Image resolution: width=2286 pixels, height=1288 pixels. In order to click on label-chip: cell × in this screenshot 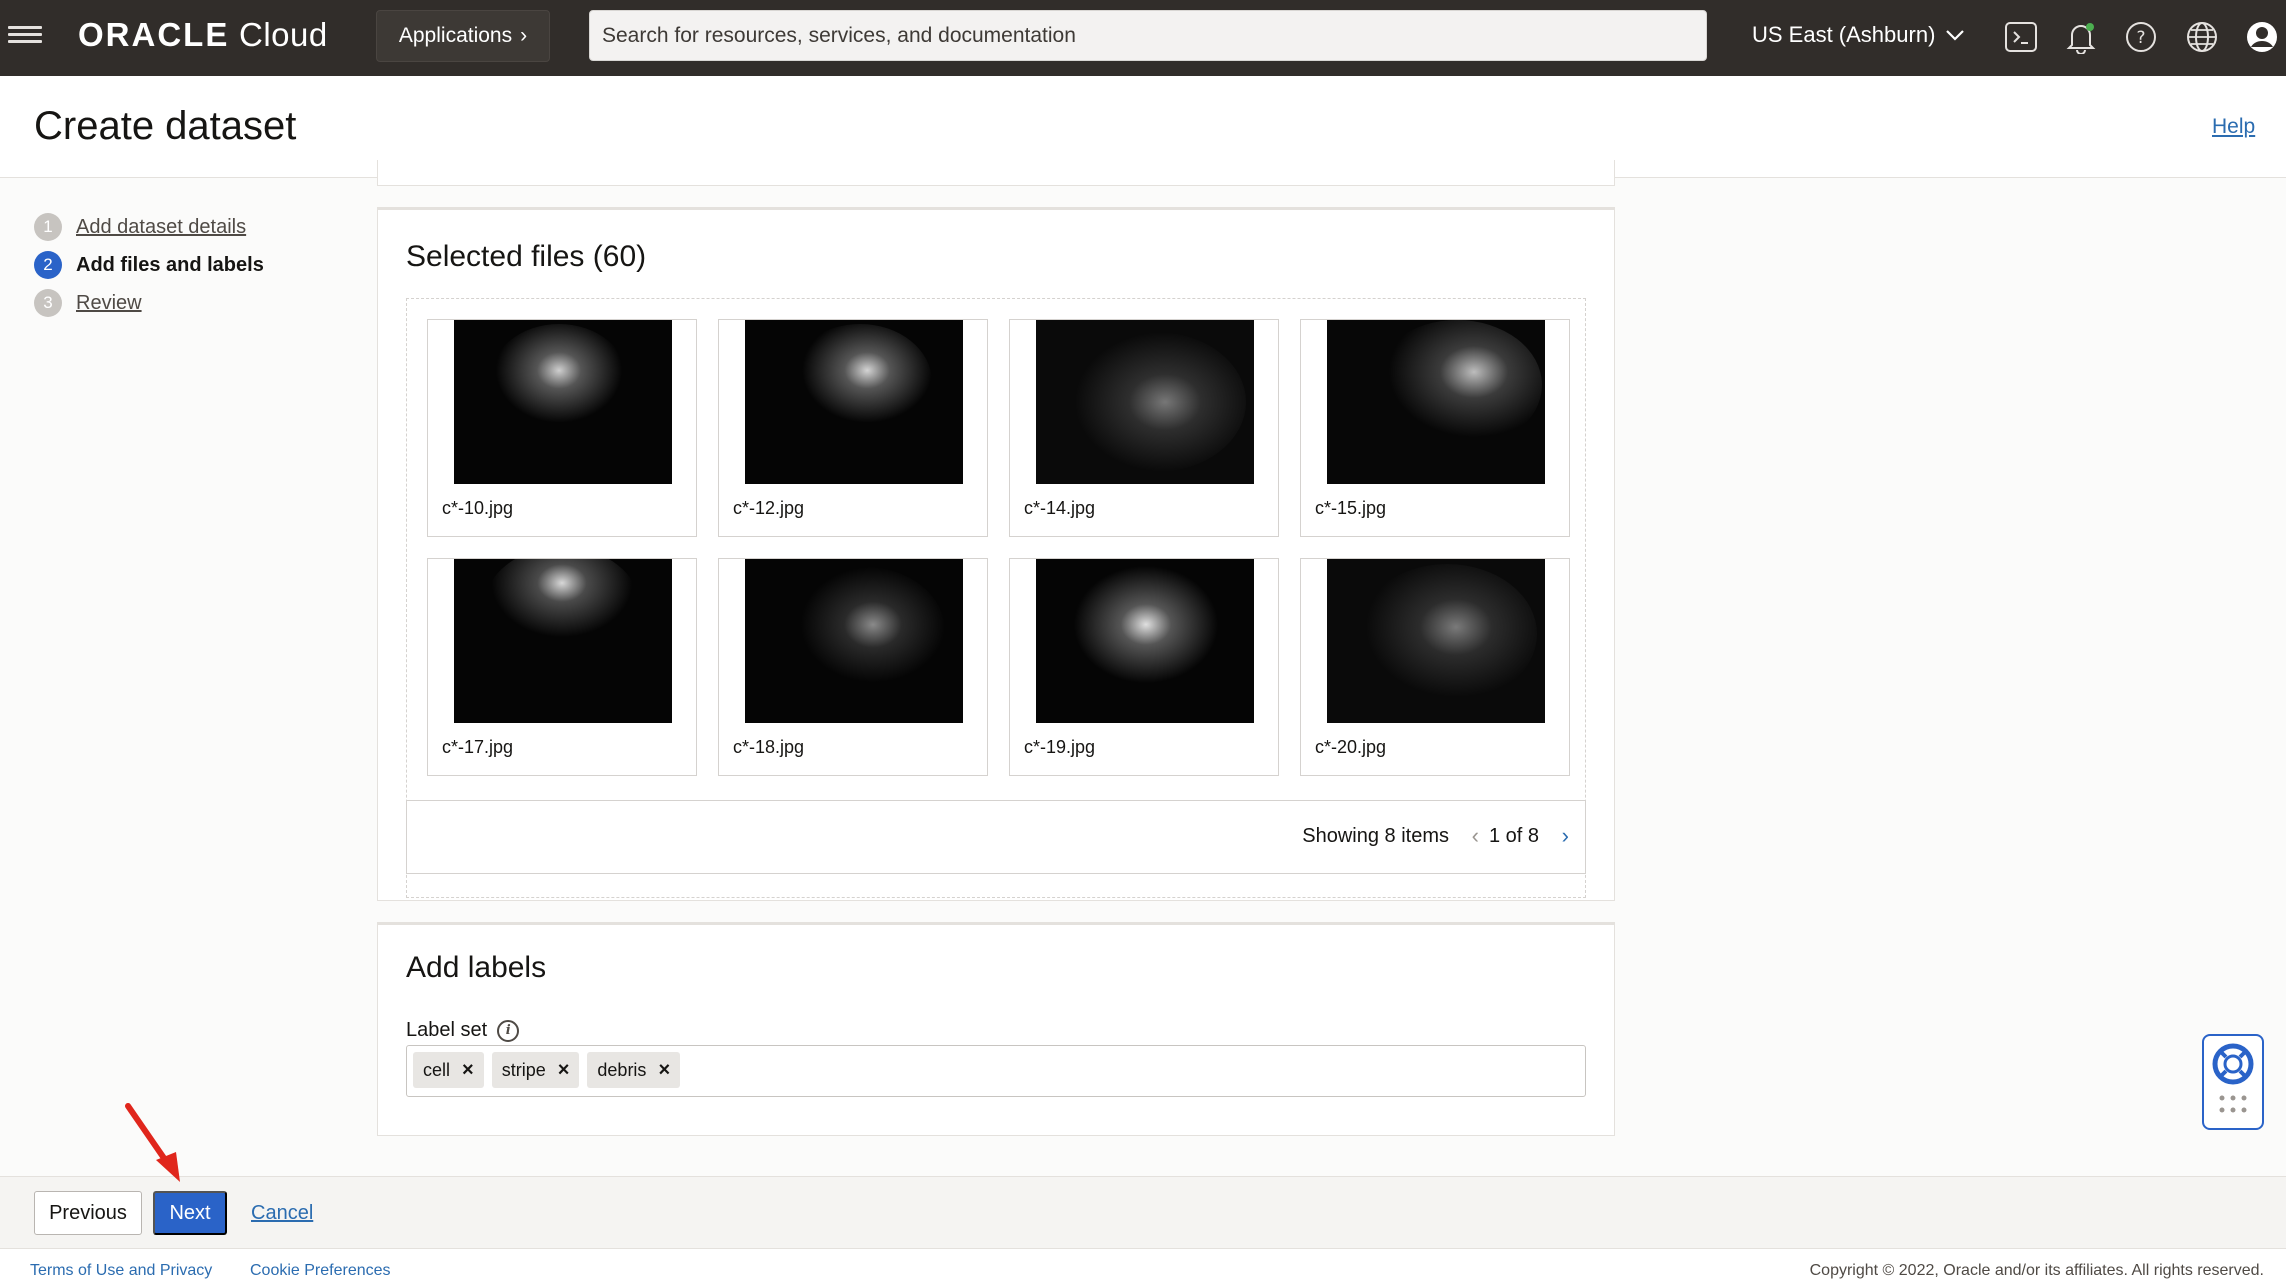, I will do `click(448, 1070)`.